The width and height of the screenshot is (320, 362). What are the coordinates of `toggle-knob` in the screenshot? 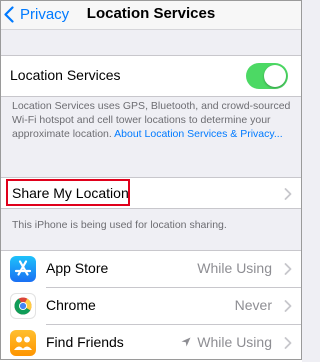 It's located at (275, 76).